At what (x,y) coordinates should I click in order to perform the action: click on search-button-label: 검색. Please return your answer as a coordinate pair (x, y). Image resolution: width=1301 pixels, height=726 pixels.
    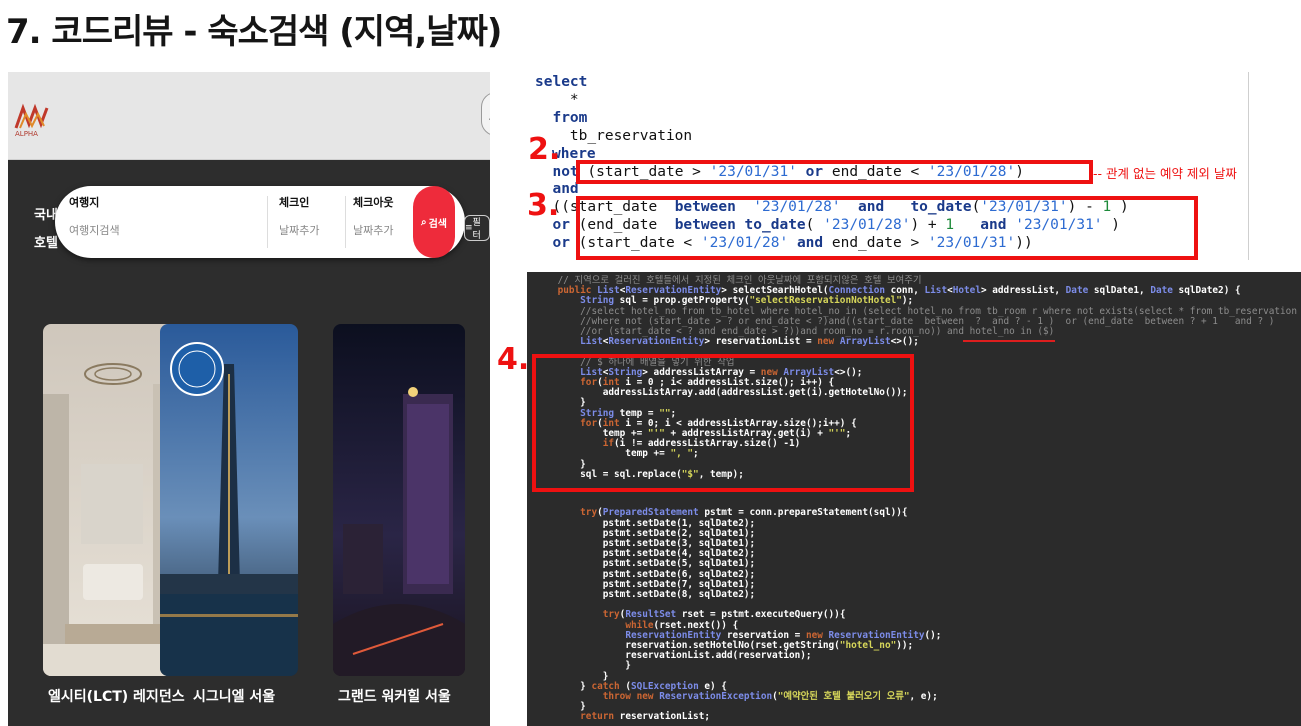
    Looking at the image, I should click on (437, 224).